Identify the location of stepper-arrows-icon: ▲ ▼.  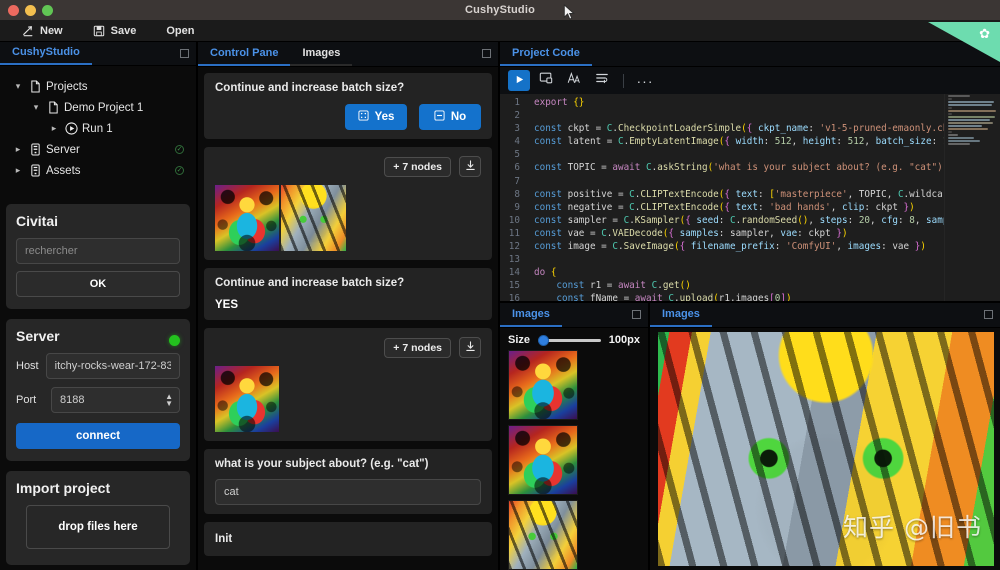
(169, 400).